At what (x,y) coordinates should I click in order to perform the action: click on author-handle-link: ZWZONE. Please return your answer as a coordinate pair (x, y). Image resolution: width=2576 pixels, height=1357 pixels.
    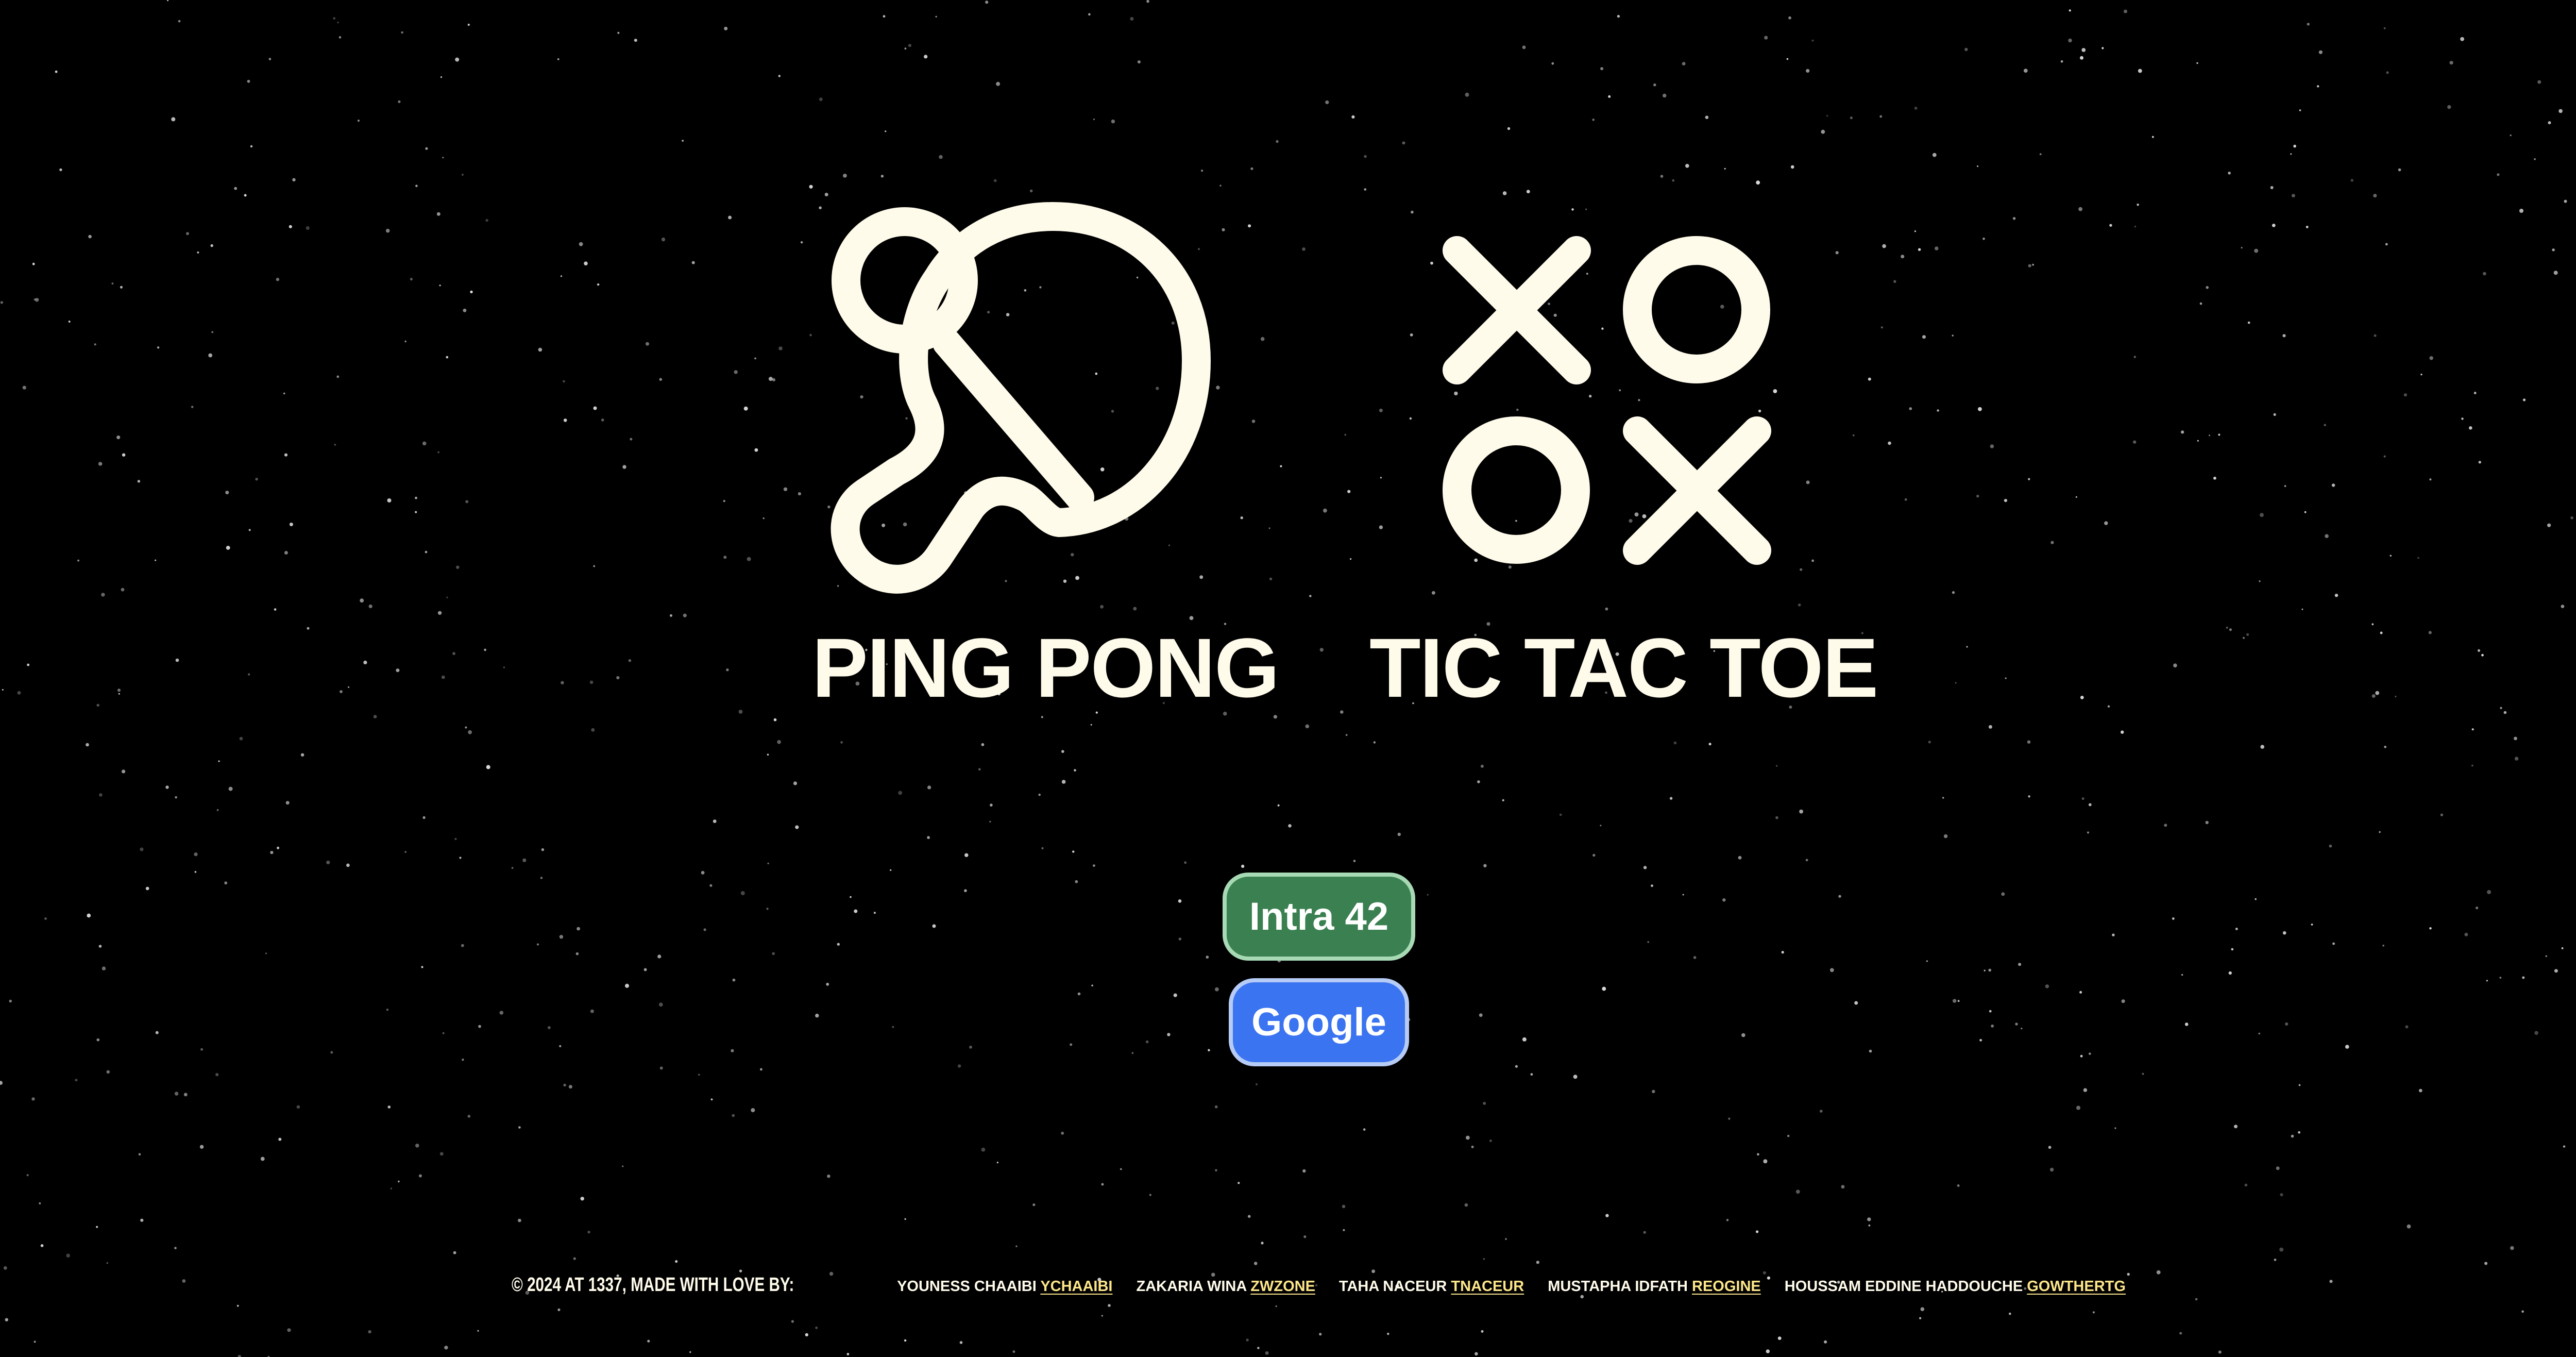
    Looking at the image, I should click on (1282, 1286).